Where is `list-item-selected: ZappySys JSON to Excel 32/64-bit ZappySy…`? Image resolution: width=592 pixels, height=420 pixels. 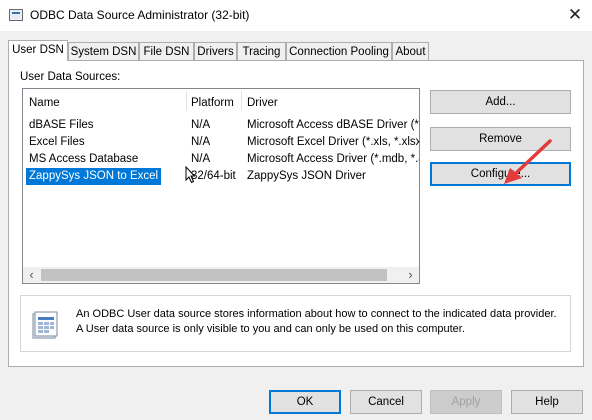 list-item-selected: ZappySys JSON to Excel 32/64-bit ZappySy… is located at coordinates (221, 176).